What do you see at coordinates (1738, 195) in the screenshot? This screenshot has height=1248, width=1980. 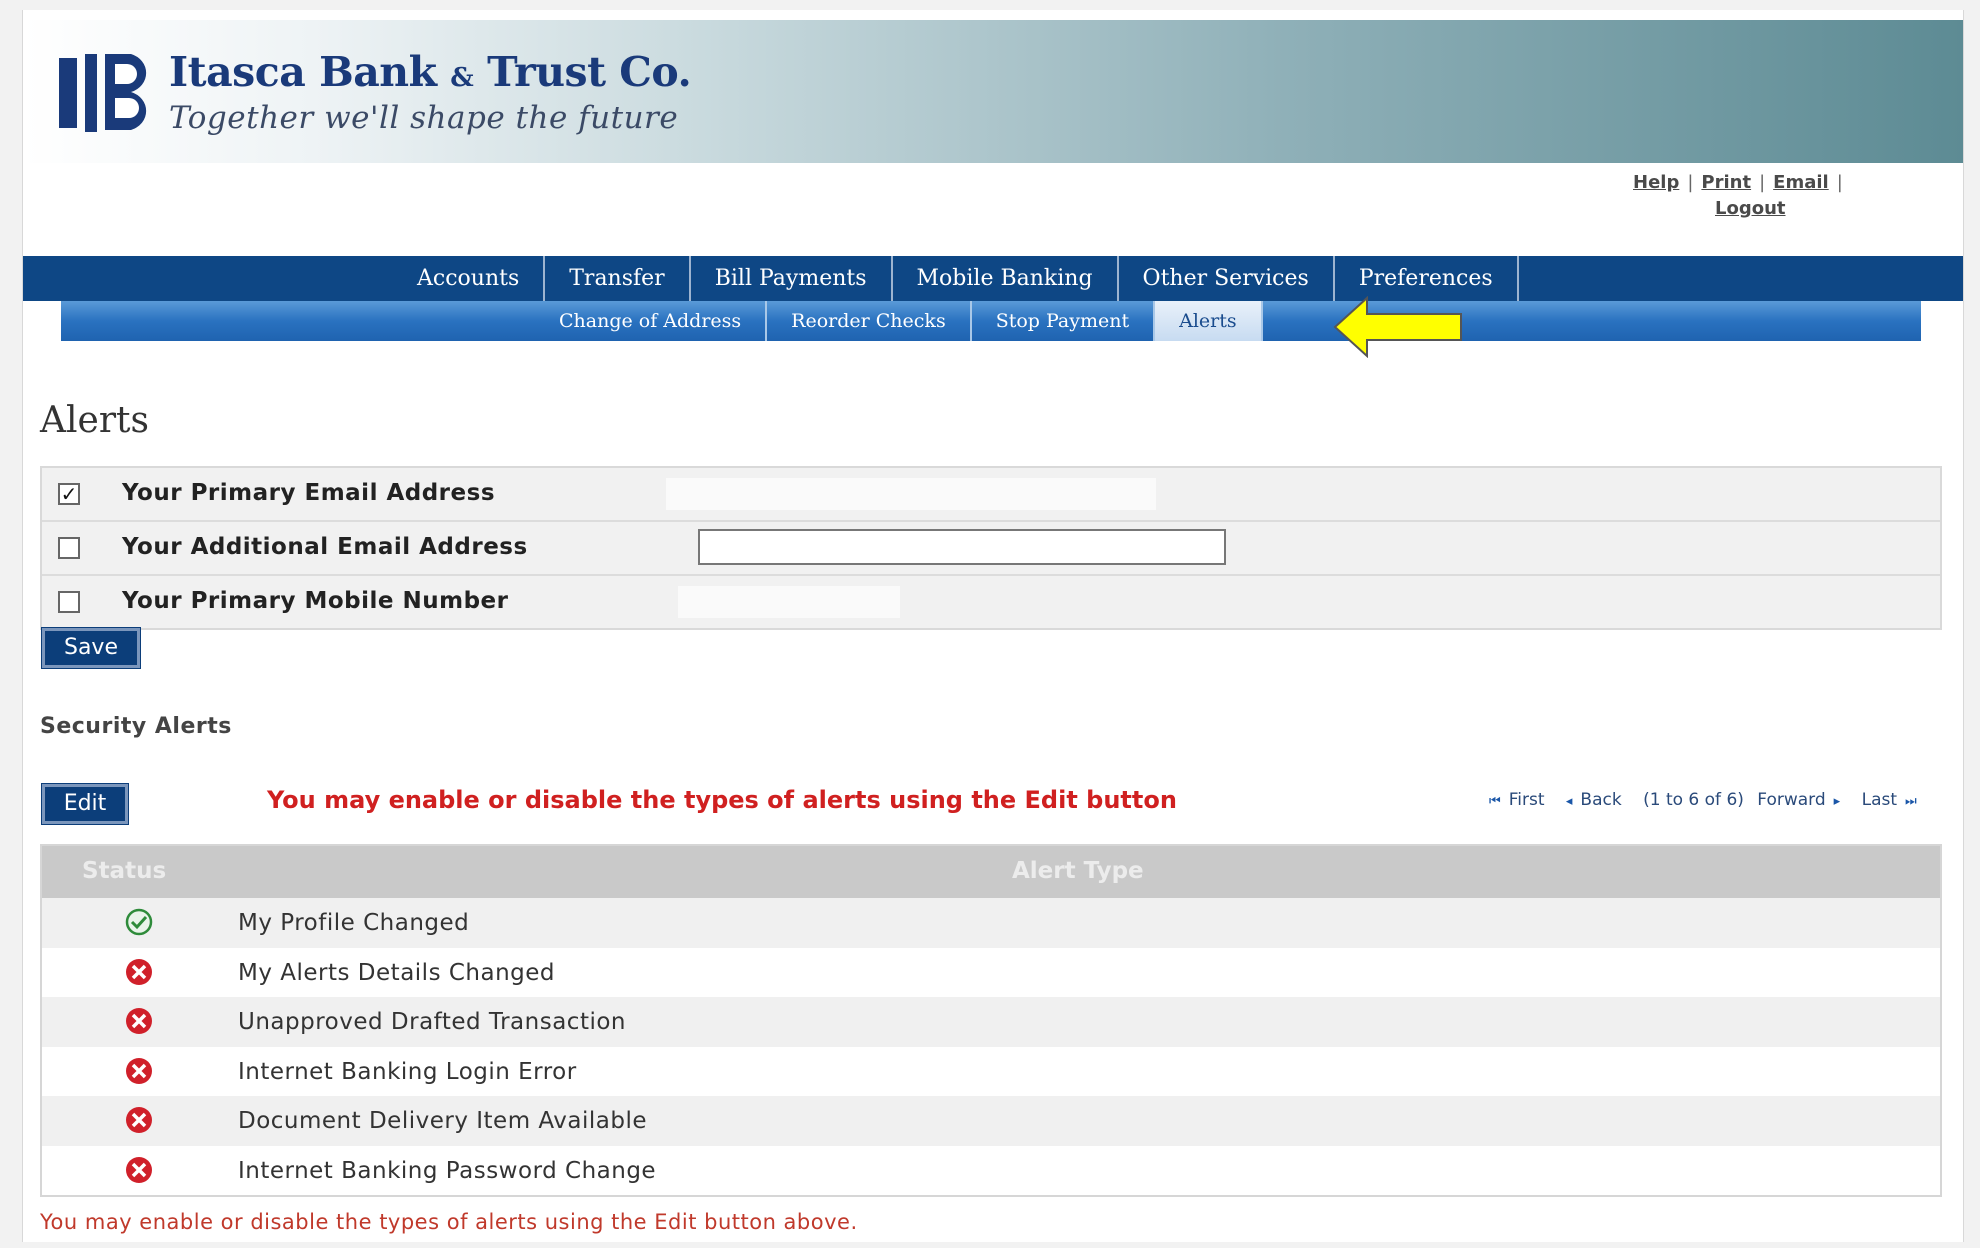 I see `utility-links: Help | Print | Email | Logout` at bounding box center [1738, 195].